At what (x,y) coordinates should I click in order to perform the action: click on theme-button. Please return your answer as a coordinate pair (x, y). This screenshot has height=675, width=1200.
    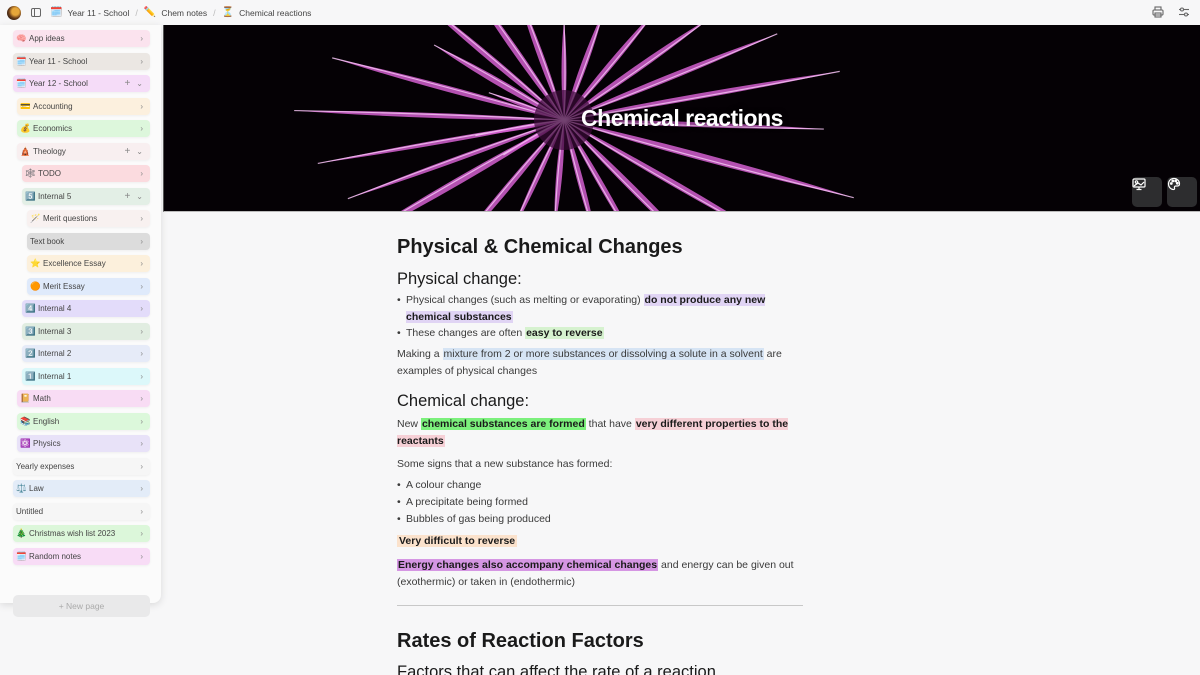
    Looking at the image, I should click on (1182, 192).